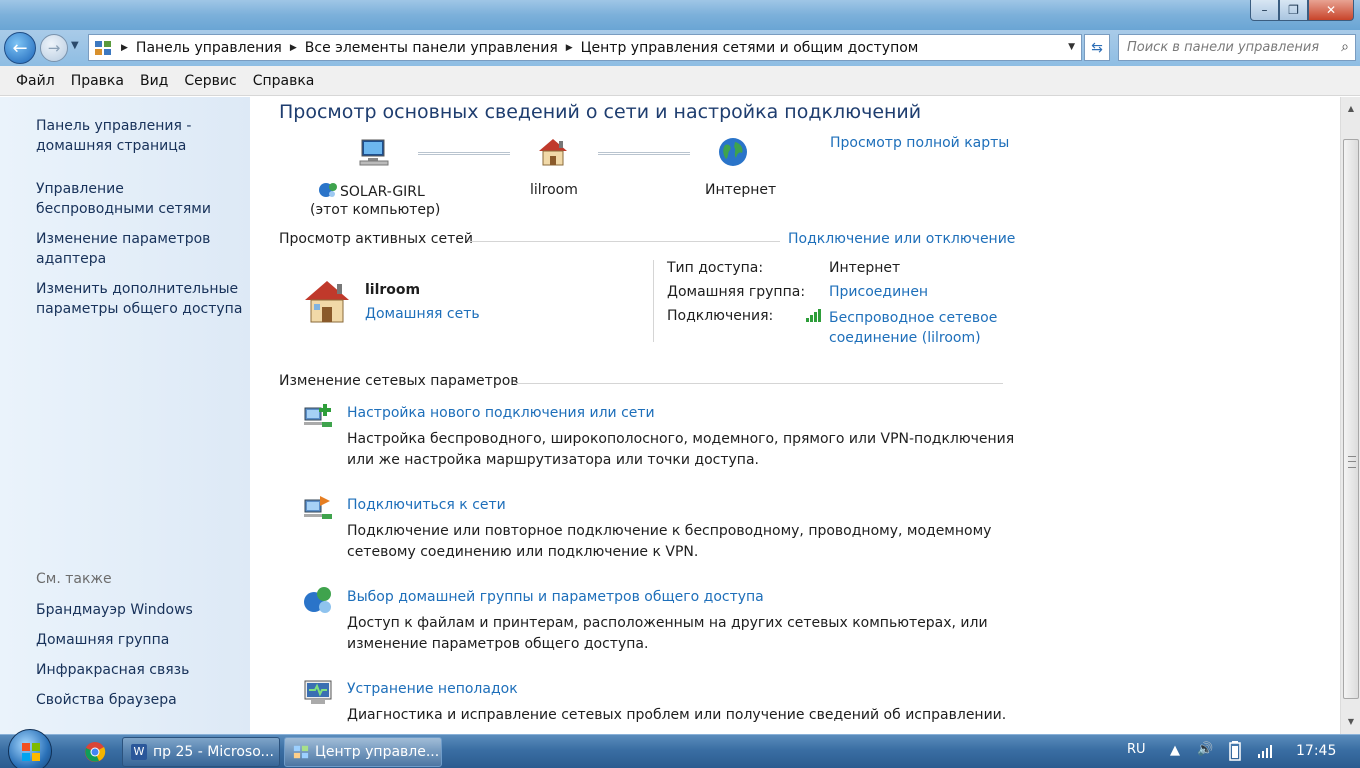  What do you see at coordinates (680, 15) in the screenshot?
I see `title-bar: – ❐ ✕` at bounding box center [680, 15].